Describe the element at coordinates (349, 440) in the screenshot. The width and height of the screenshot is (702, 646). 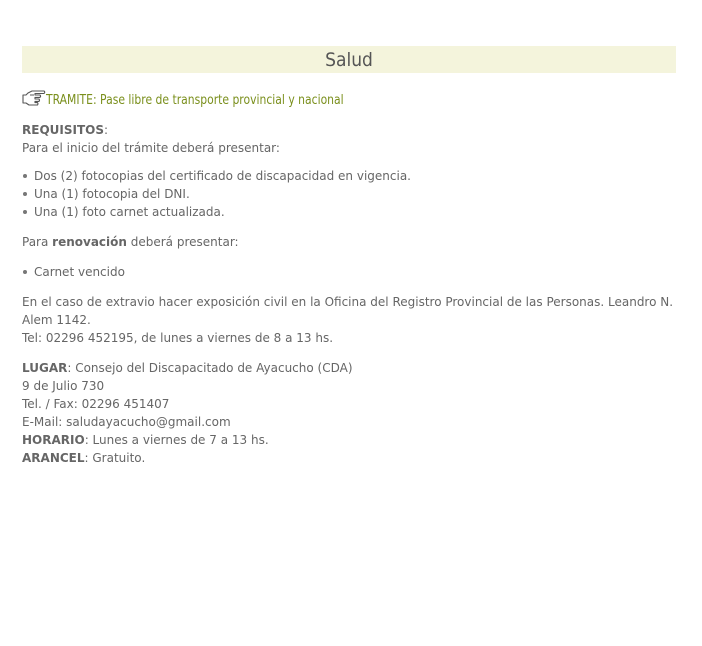
I see `horario-line: HORARIO: Lunes a viernes de 7 a 13 hs.` at that location.